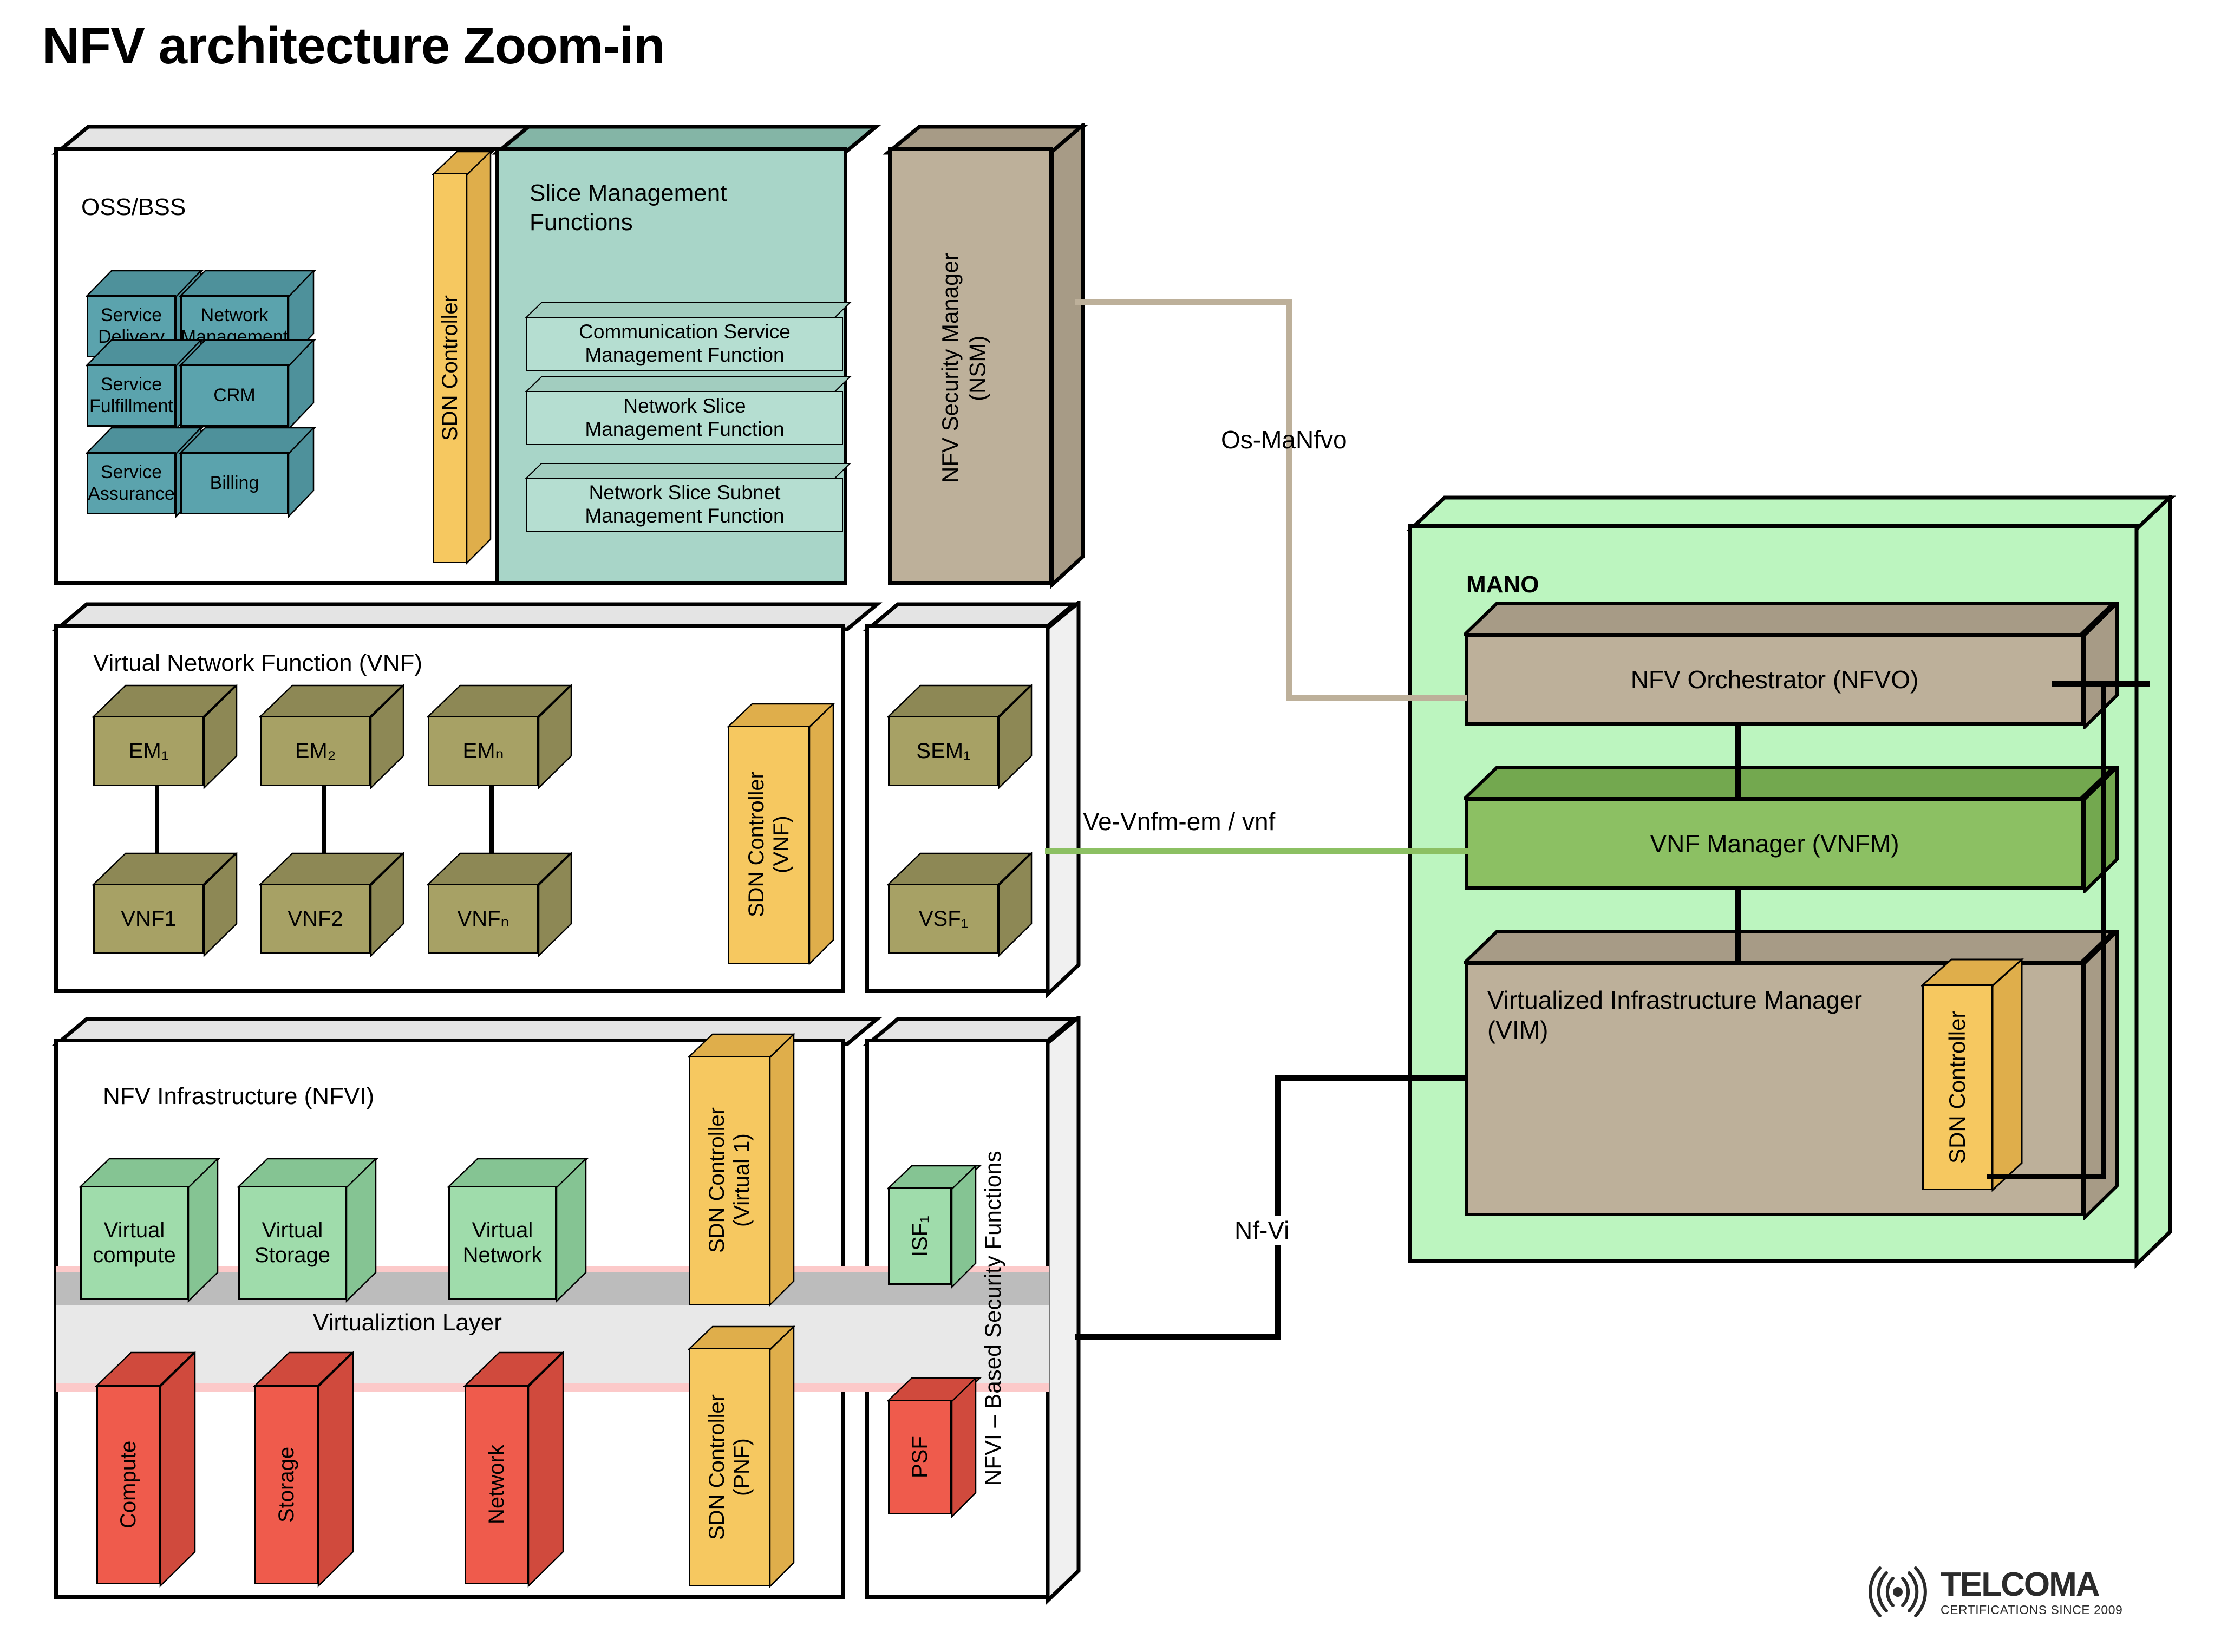  What do you see at coordinates (315, 919) in the screenshot?
I see `box-label: VNF2` at bounding box center [315, 919].